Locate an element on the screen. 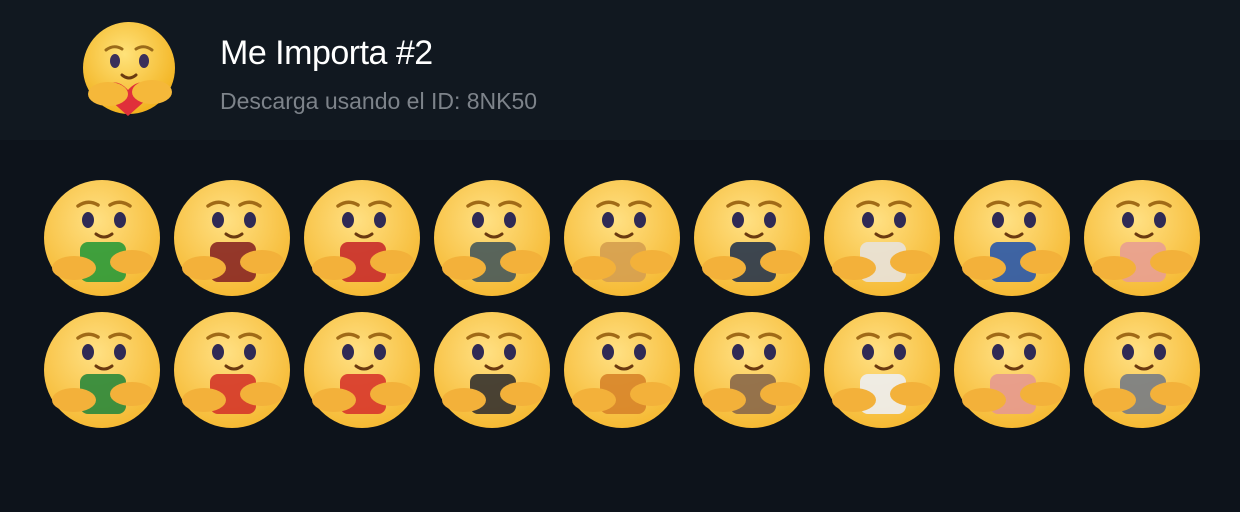 This screenshot has height=512, width=1240. care-emoji-smartphone-sticker is located at coordinates (492, 239).